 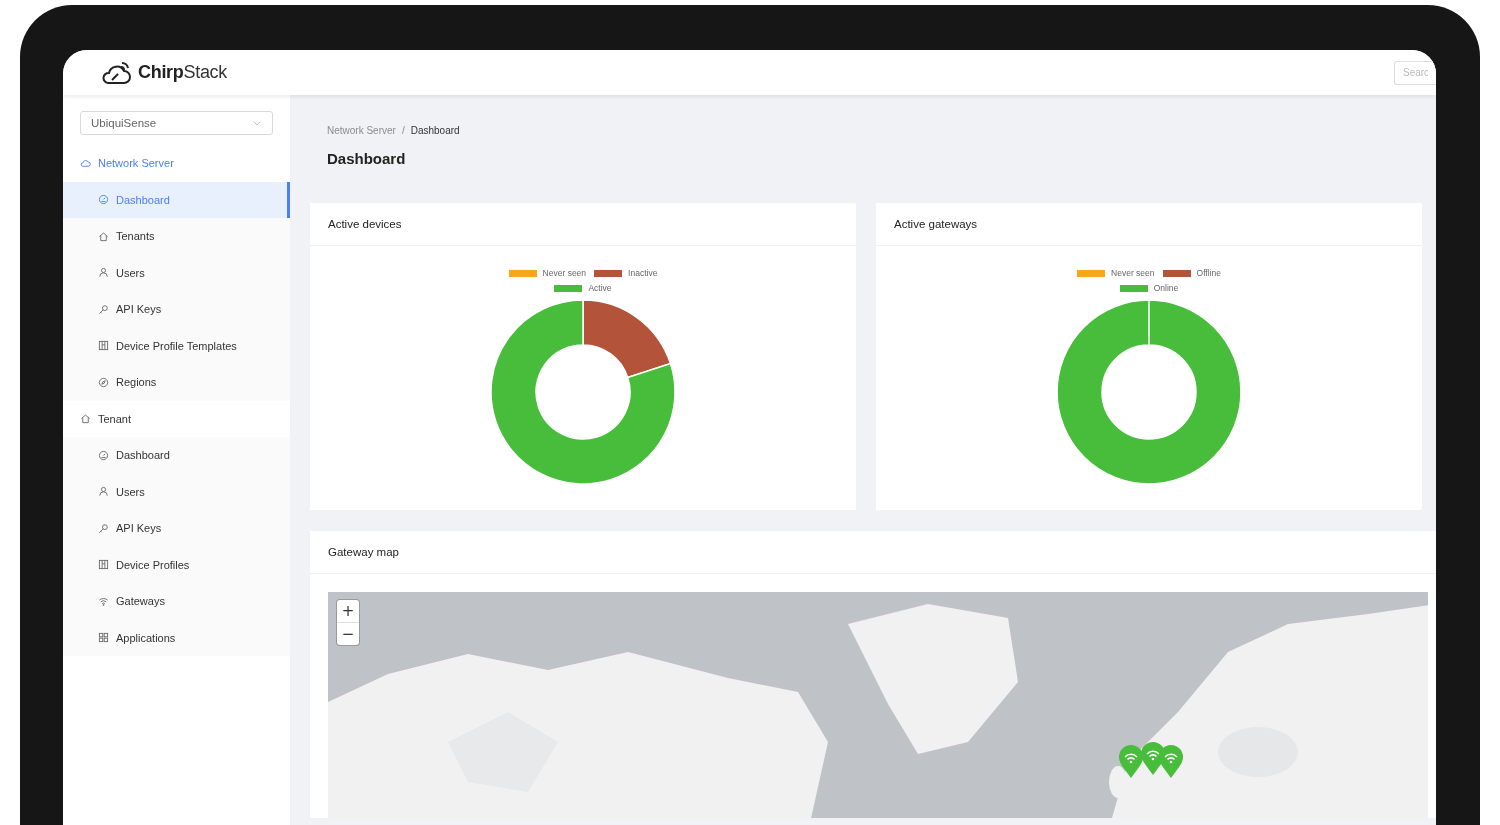 What do you see at coordinates (626, 273) in the screenshot?
I see `legend-item: Inactive` at bounding box center [626, 273].